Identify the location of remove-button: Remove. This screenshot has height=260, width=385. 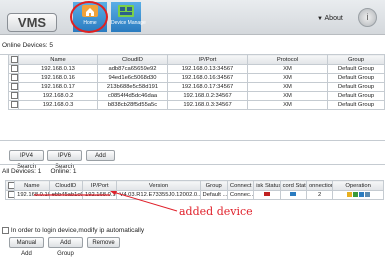
(103, 242).